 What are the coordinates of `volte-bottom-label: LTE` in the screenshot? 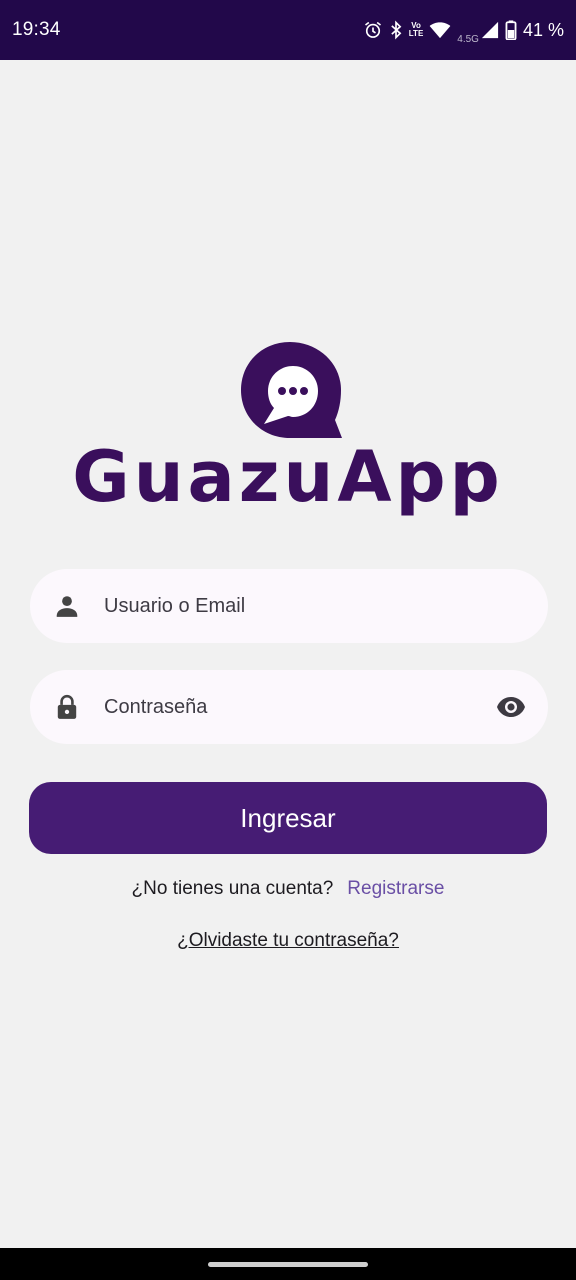 It's located at (416, 33).